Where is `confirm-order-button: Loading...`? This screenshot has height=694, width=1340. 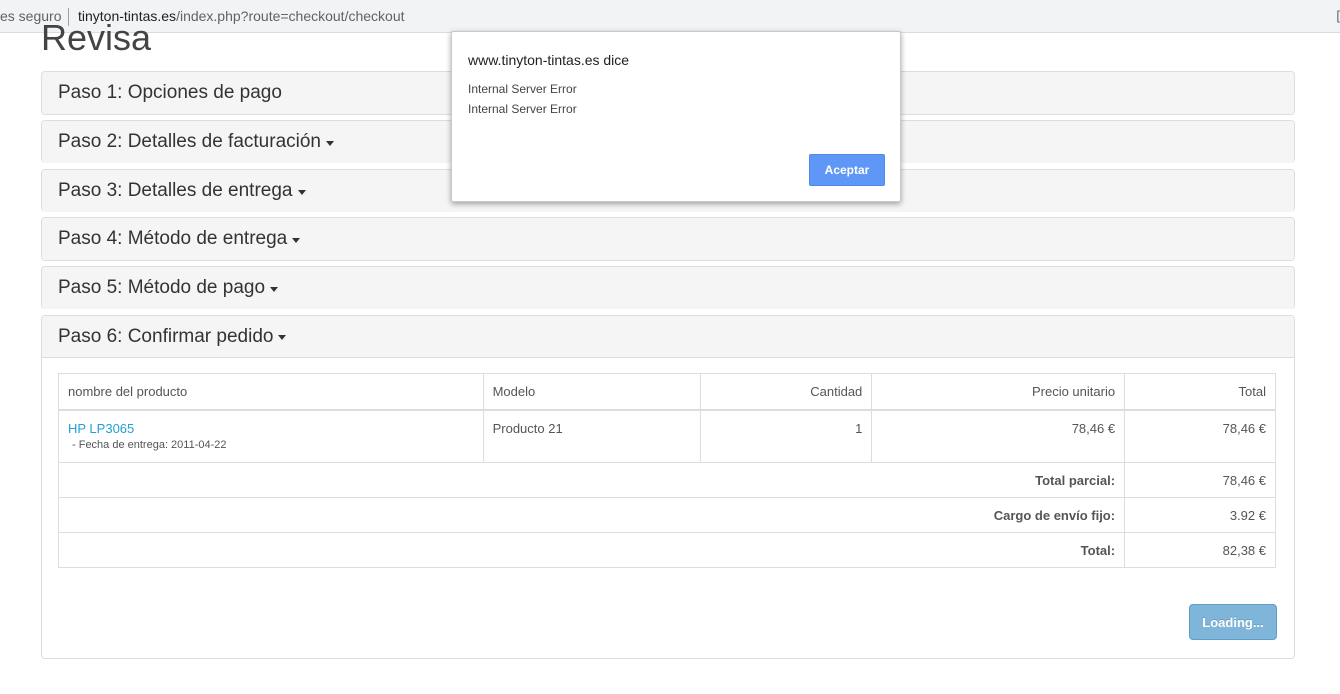
confirm-order-button: Loading... is located at coordinates (1233, 622).